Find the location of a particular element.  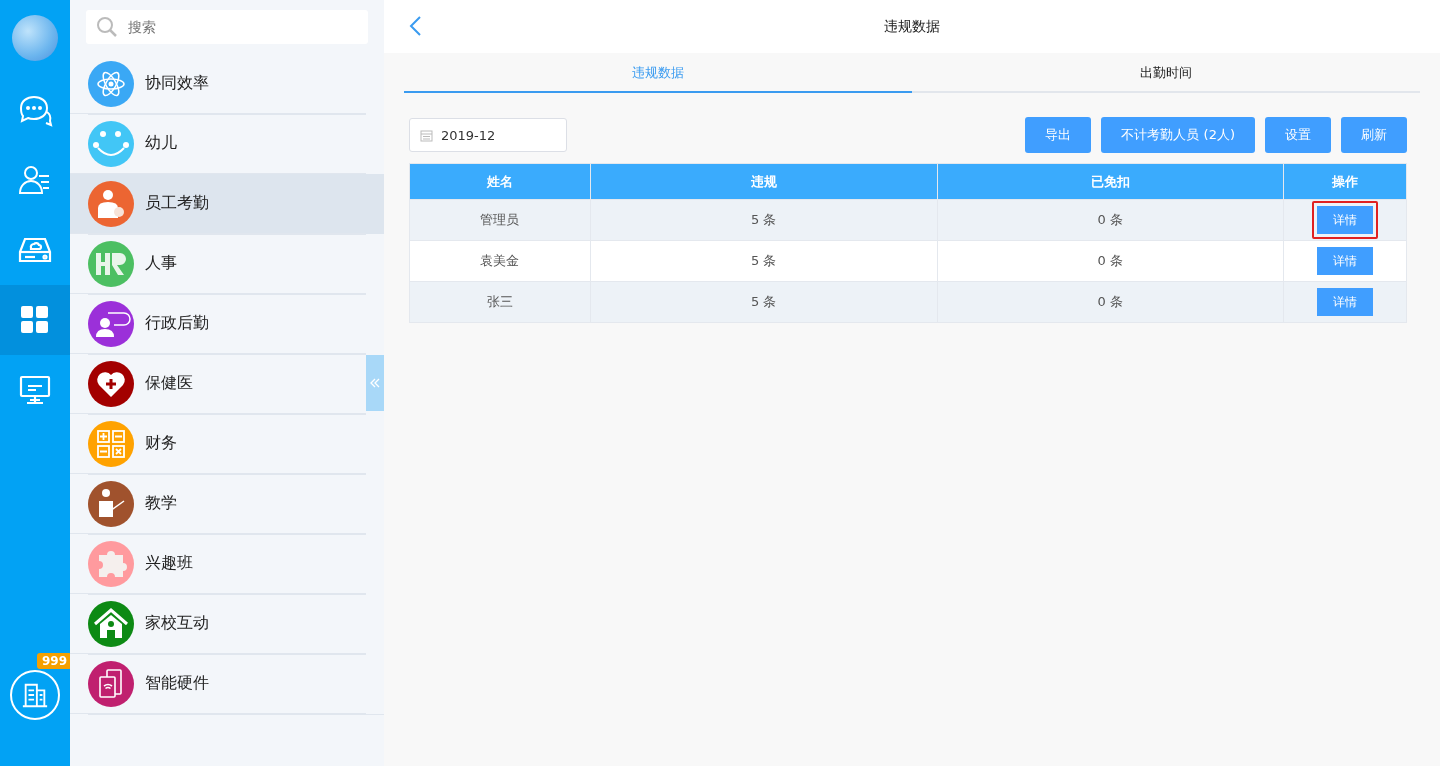

sidebar-item: 行政后勤 is located at coordinates (218, 324).